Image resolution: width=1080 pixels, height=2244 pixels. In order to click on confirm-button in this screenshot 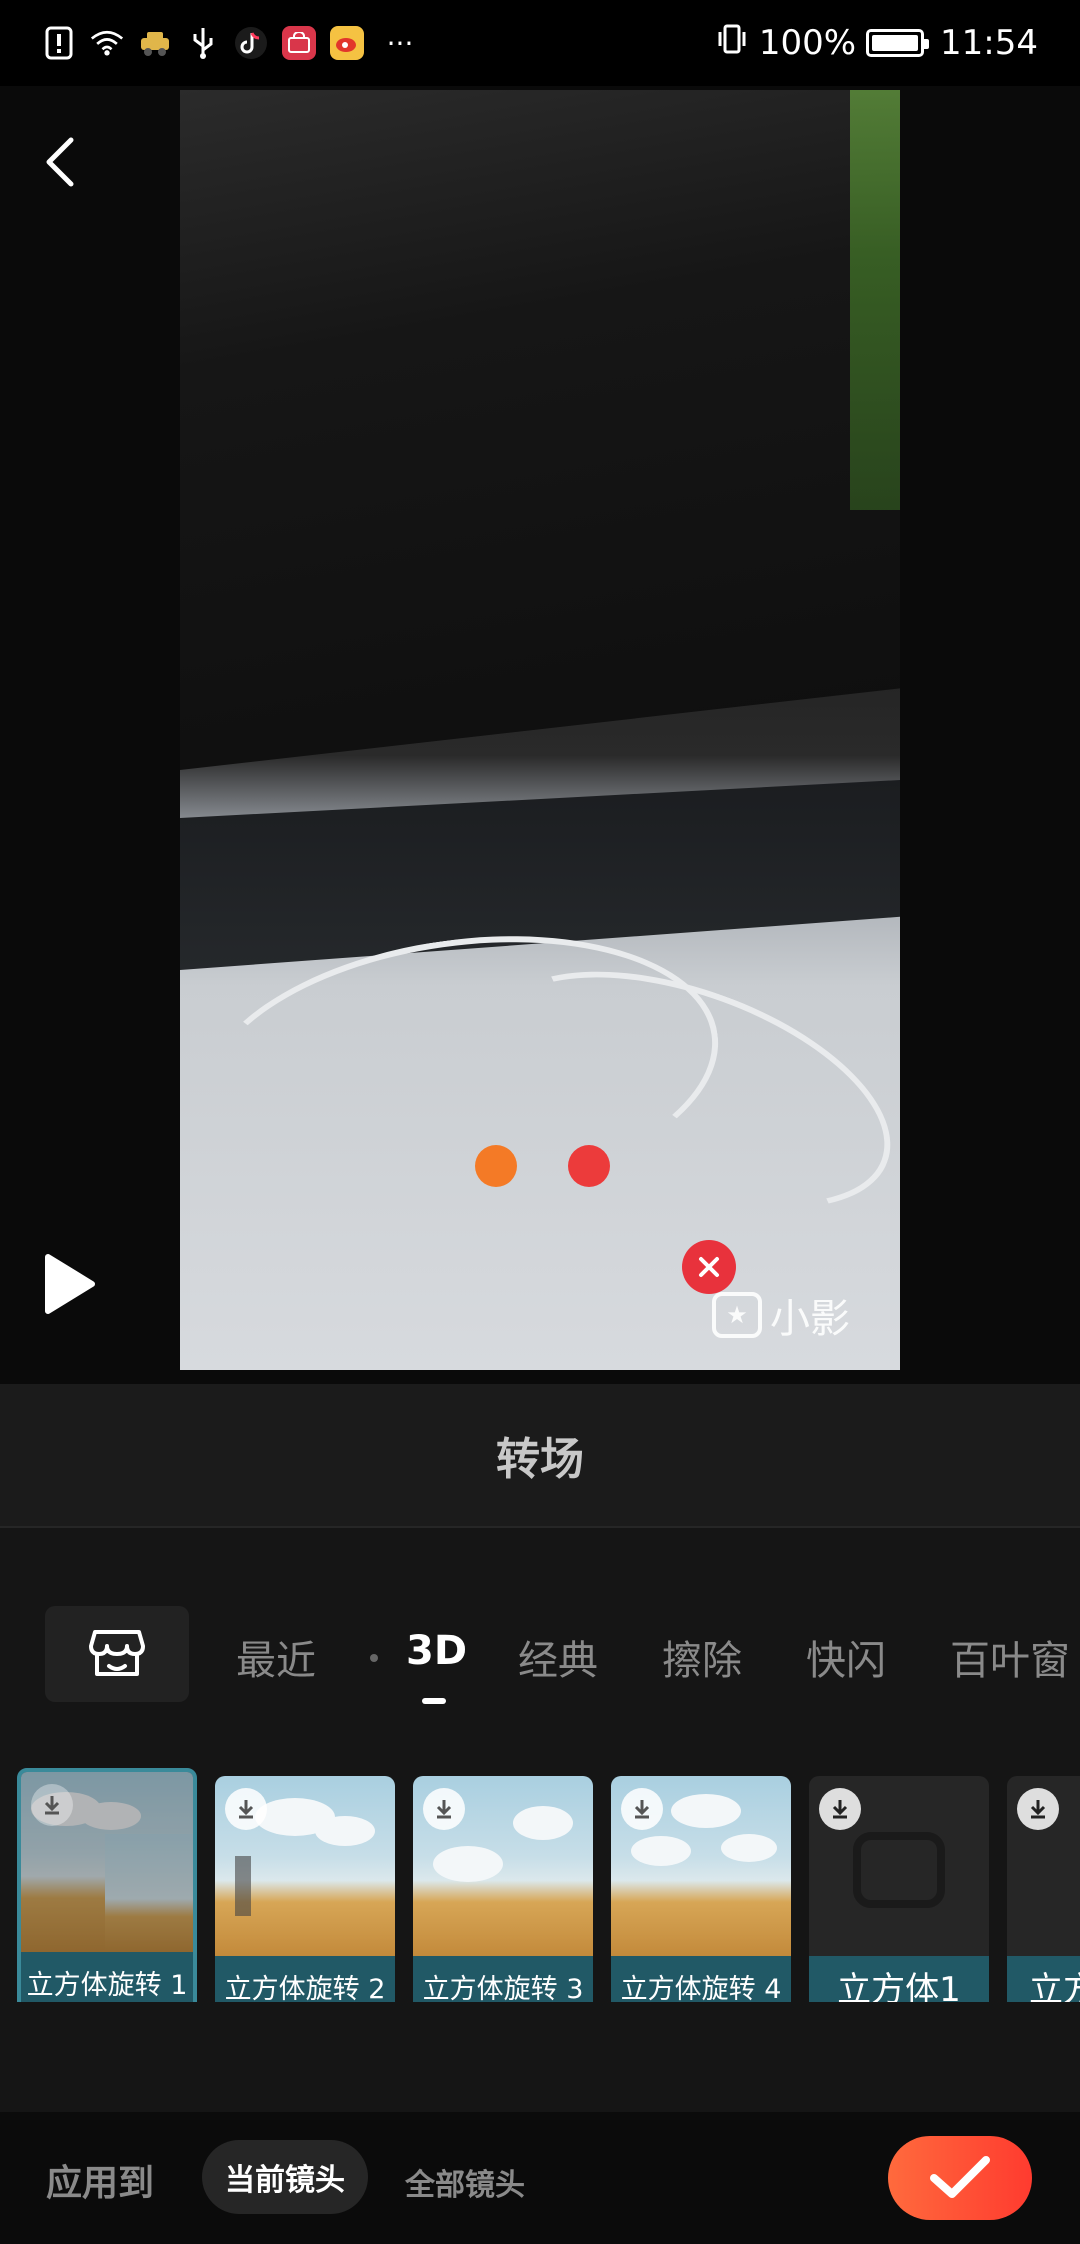, I will do `click(960, 2178)`.